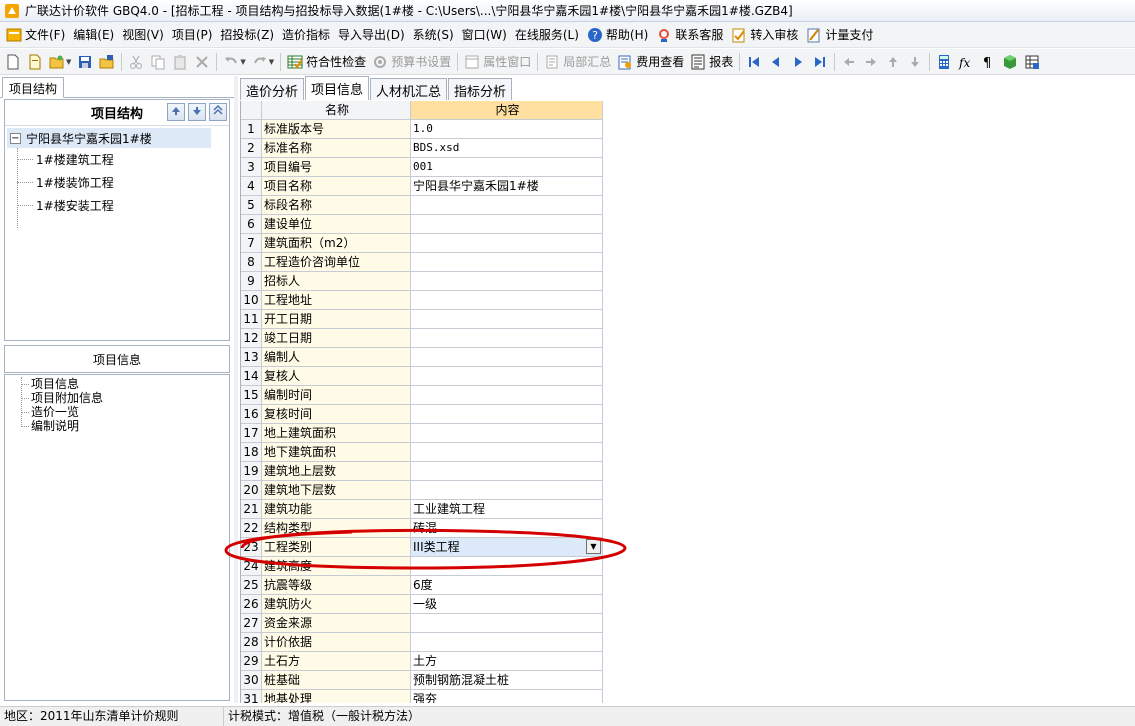  I want to click on cut-button, so click(136, 62).